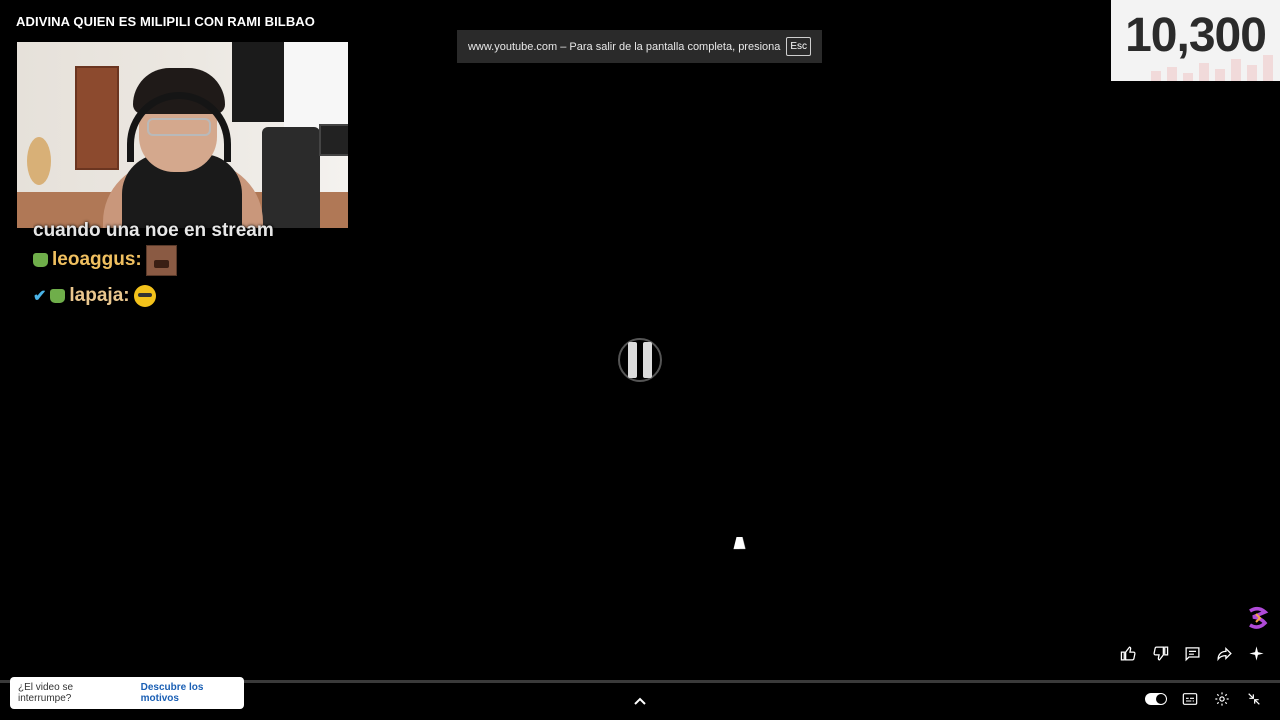 Image resolution: width=1280 pixels, height=720 pixels. What do you see at coordinates (1204, 699) in the screenshot?
I see `player-controls-right` at bounding box center [1204, 699].